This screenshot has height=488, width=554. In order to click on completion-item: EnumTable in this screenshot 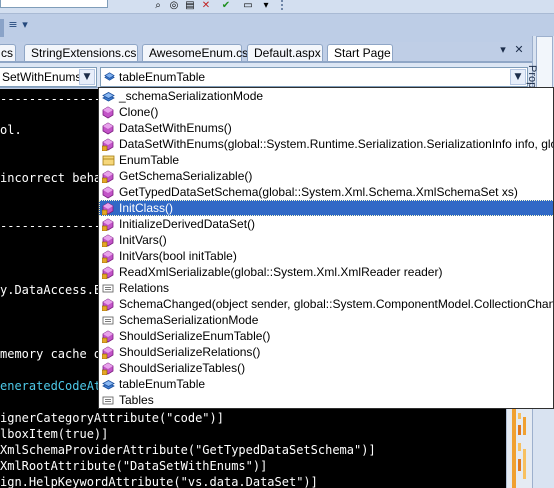, I will do `click(326, 160)`.